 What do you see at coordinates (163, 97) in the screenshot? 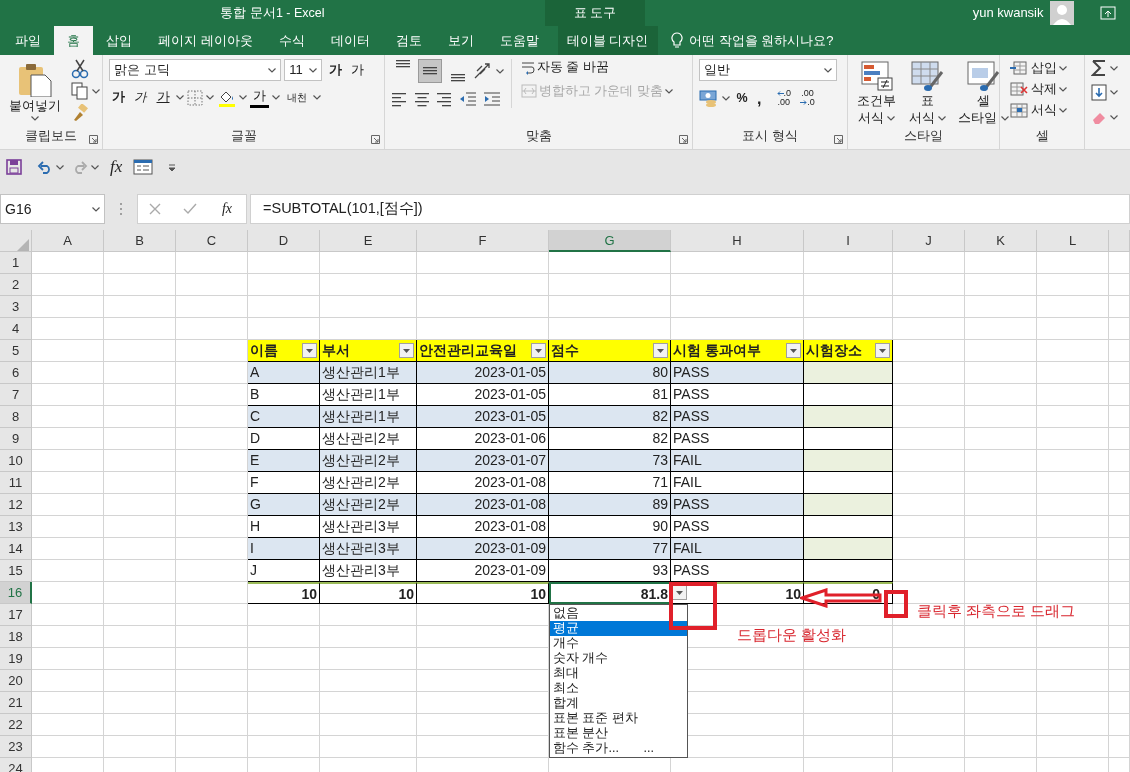
I see `underline-button: 가` at bounding box center [163, 97].